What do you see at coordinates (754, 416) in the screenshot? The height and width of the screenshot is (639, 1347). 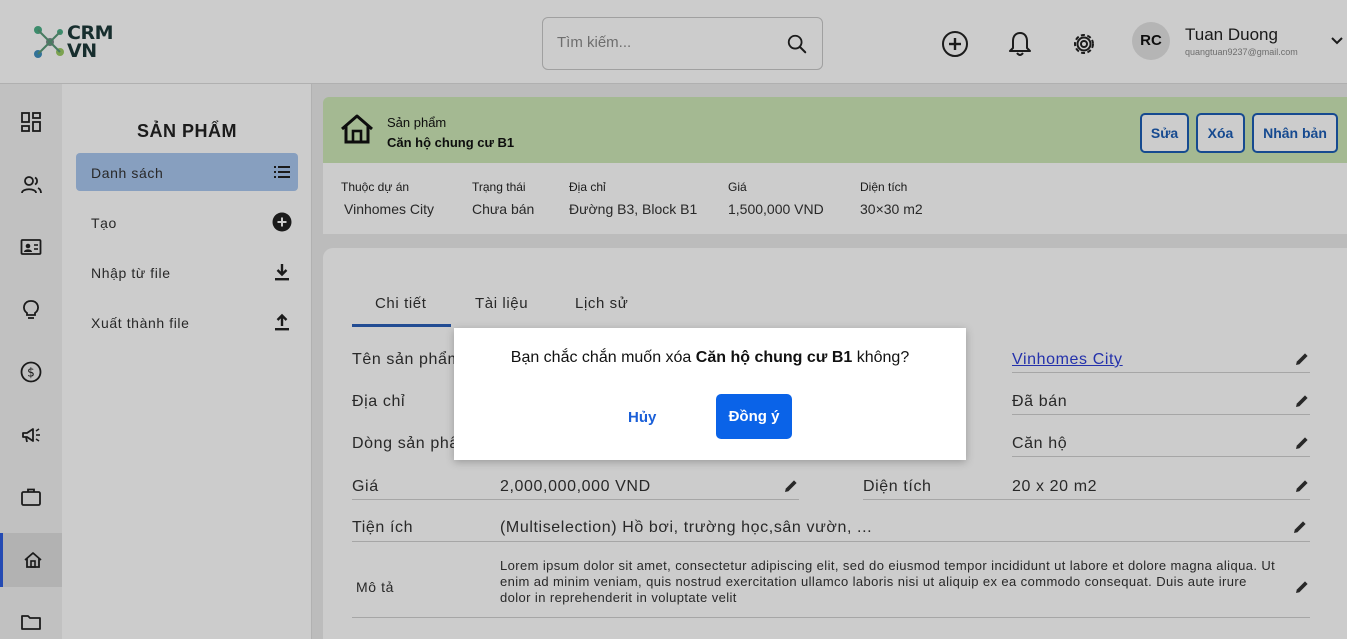 I see `confirm-button: Đồng ý` at bounding box center [754, 416].